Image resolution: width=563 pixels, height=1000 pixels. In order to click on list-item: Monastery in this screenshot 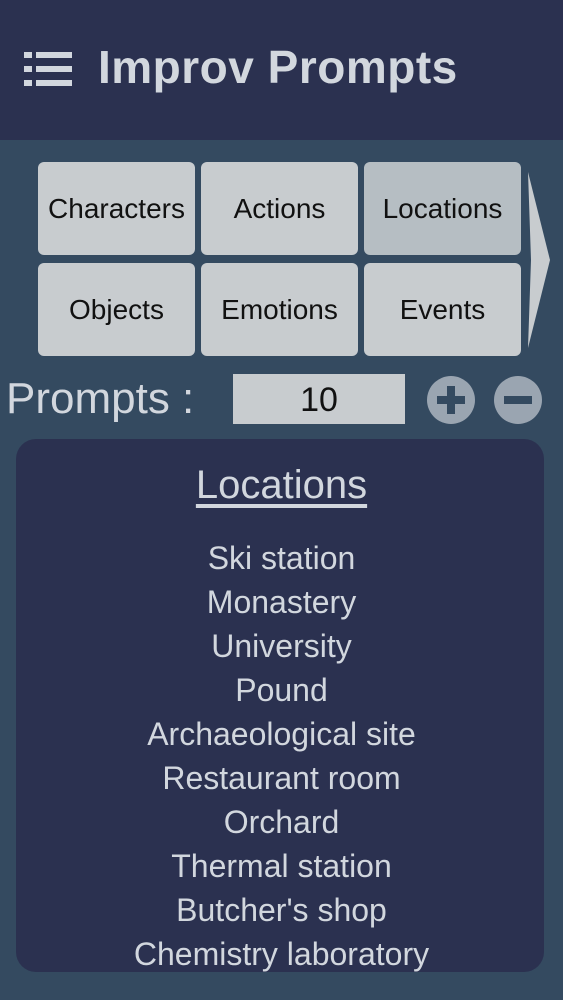, I will do `click(281, 602)`.